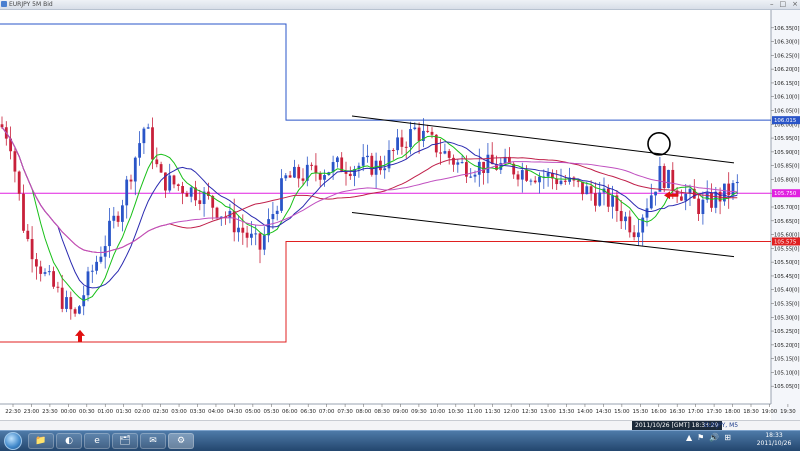 The height and width of the screenshot is (451, 800). Describe the element at coordinates (787, 70) in the screenshot. I see `y-tick-label: 106.20[0]` at that location.